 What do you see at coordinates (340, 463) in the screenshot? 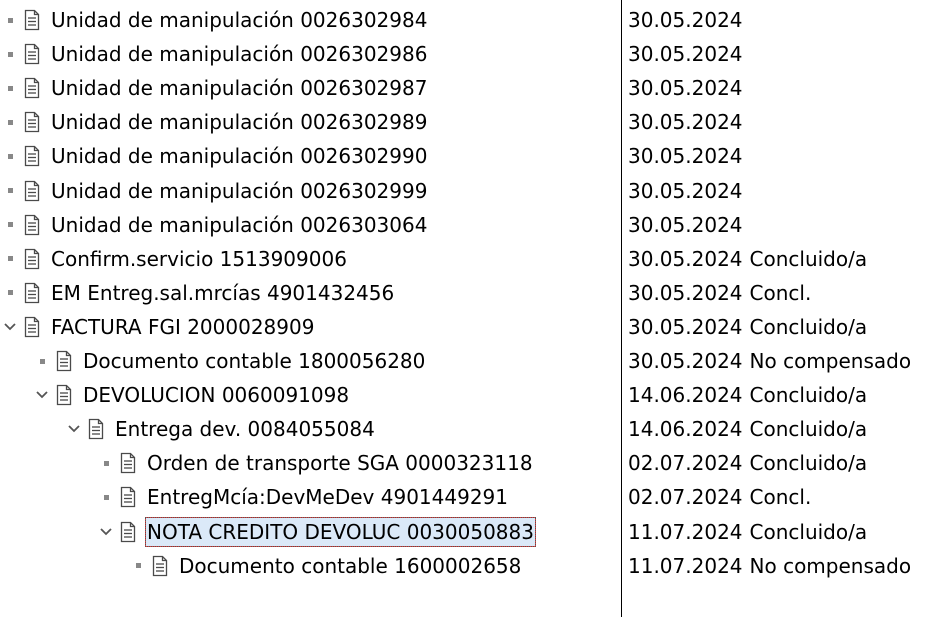
I see `node-label: Orden de transporte SGA 0000323118` at bounding box center [340, 463].